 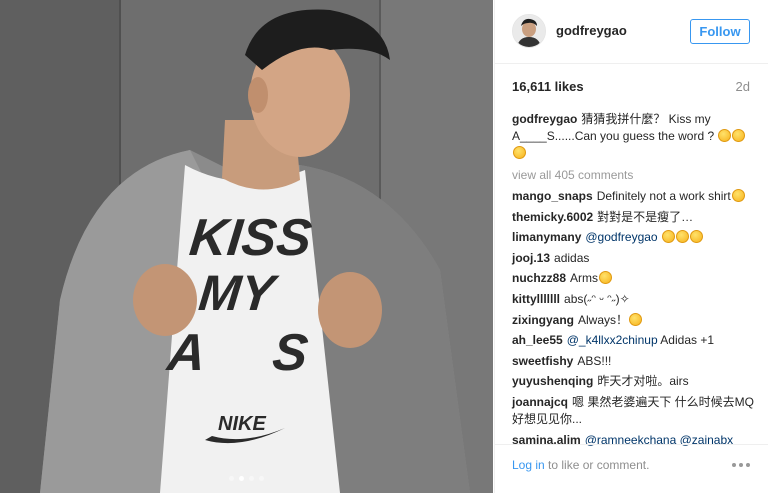 What do you see at coordinates (634, 278) in the screenshot?
I see `comment: nuchzz88 Arms` at bounding box center [634, 278].